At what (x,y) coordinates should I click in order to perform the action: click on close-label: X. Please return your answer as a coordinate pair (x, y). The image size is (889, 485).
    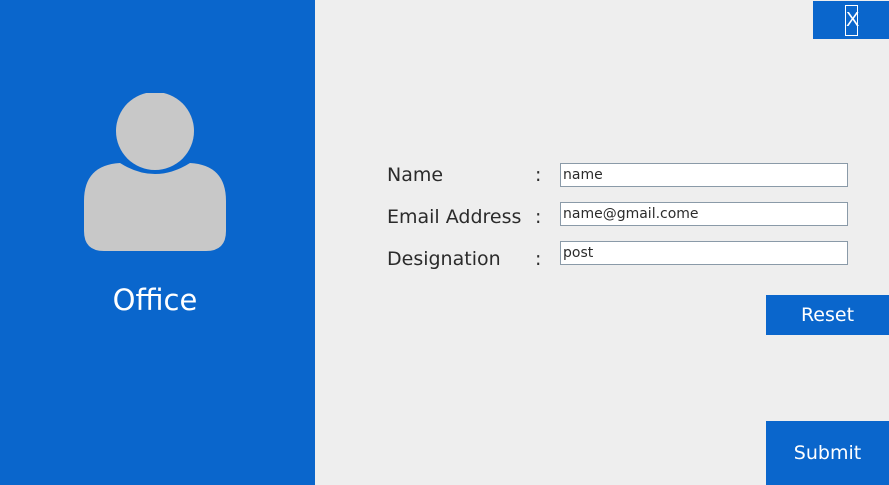
    Looking at the image, I should click on (852, 20).